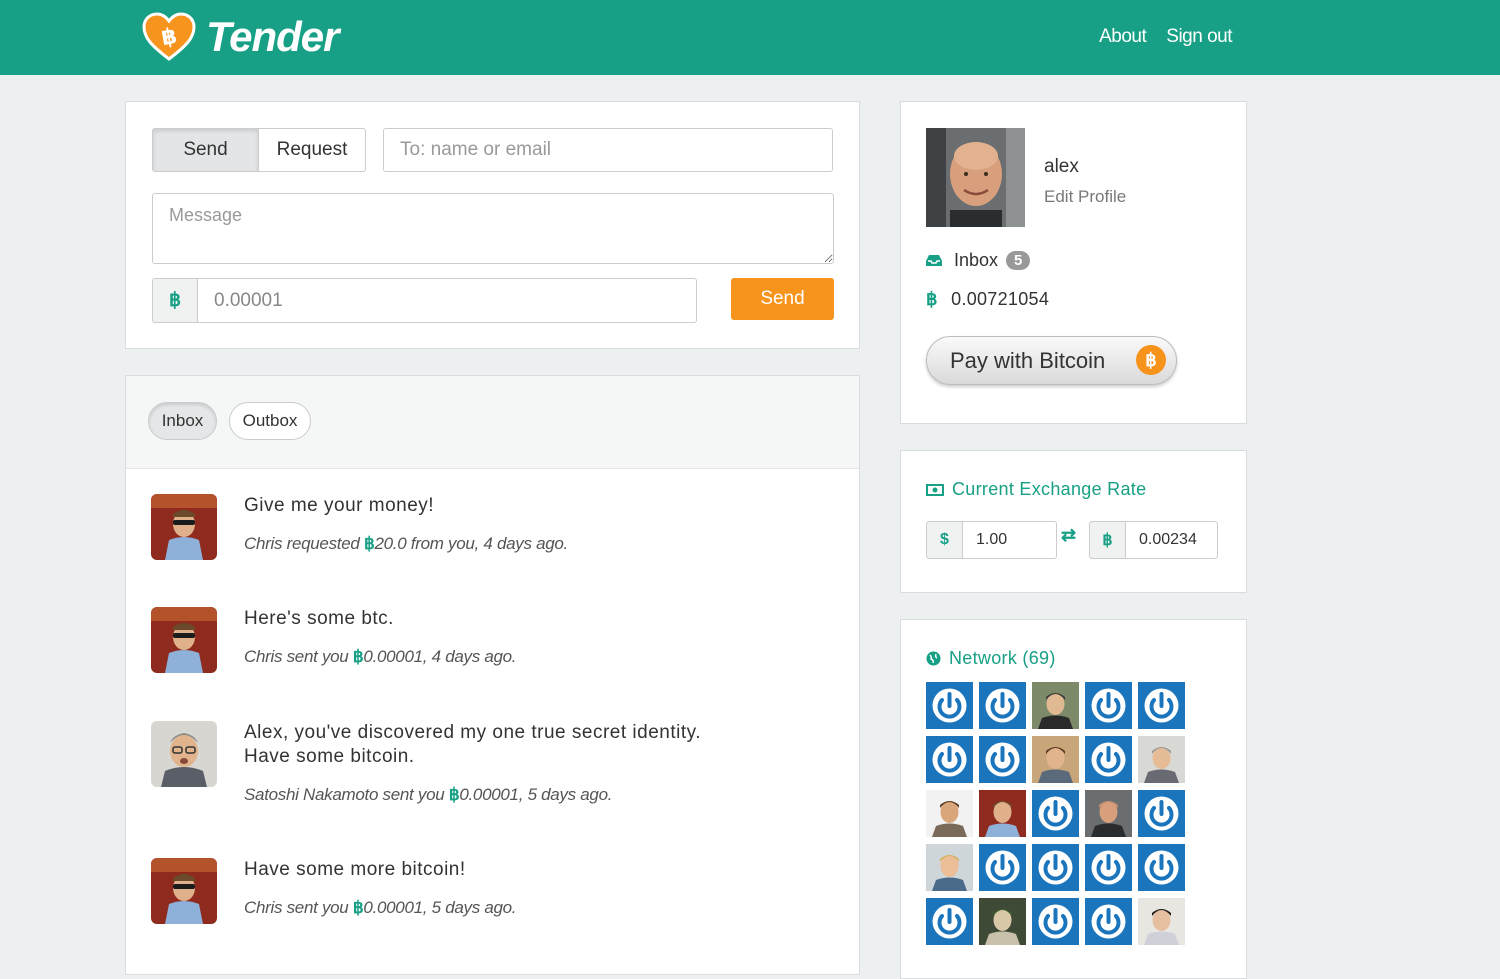 The image size is (1500, 979). I want to click on request-tab: Request, so click(312, 150).